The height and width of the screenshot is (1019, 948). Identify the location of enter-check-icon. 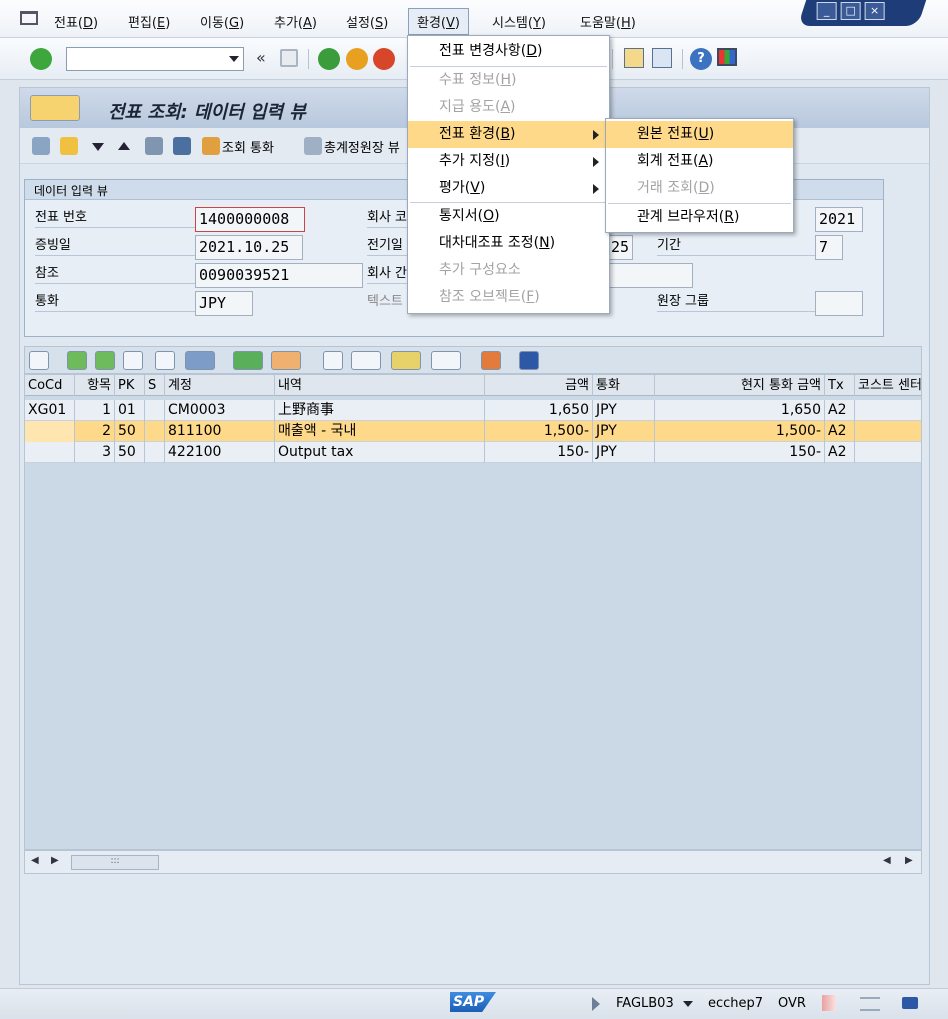
(41, 59).